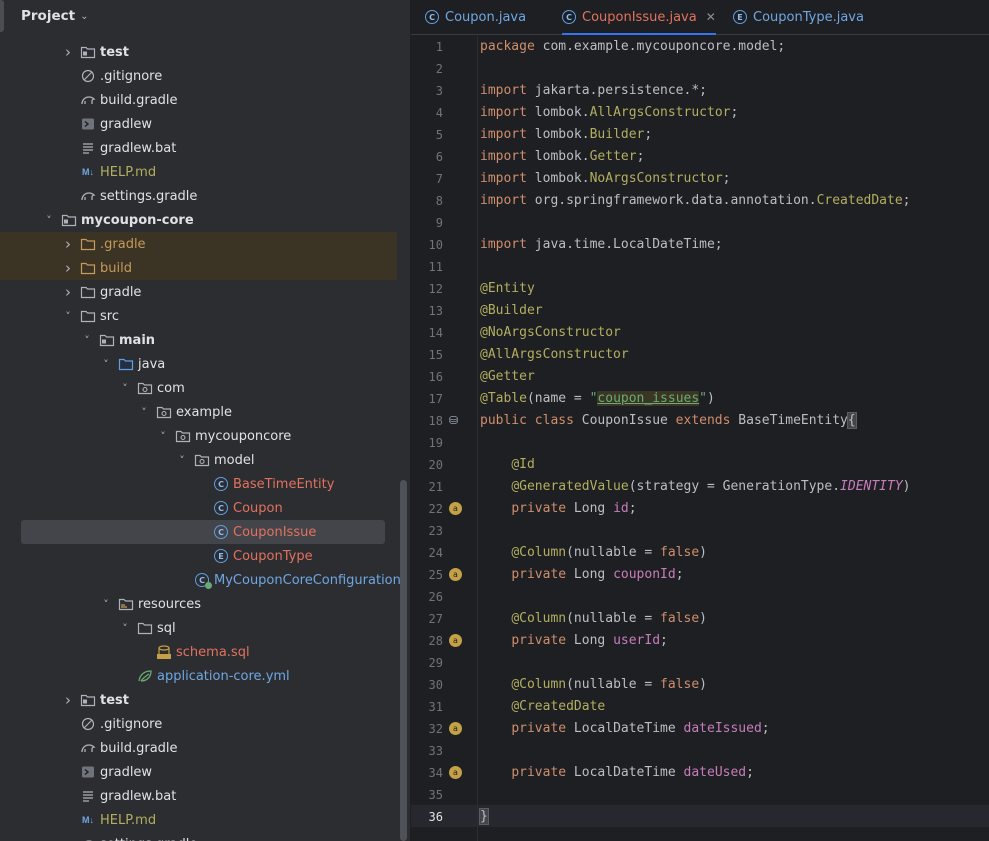 Image resolution: width=989 pixels, height=841 pixels. I want to click on line-number: 3, so click(427, 91).